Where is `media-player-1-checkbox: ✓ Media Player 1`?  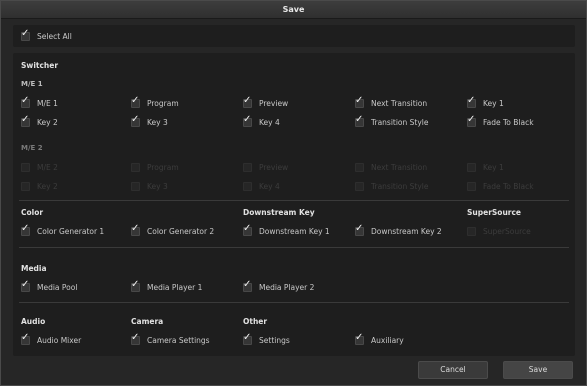
media-player-1-checkbox: ✓ Media Player 1 is located at coordinates (167, 286).